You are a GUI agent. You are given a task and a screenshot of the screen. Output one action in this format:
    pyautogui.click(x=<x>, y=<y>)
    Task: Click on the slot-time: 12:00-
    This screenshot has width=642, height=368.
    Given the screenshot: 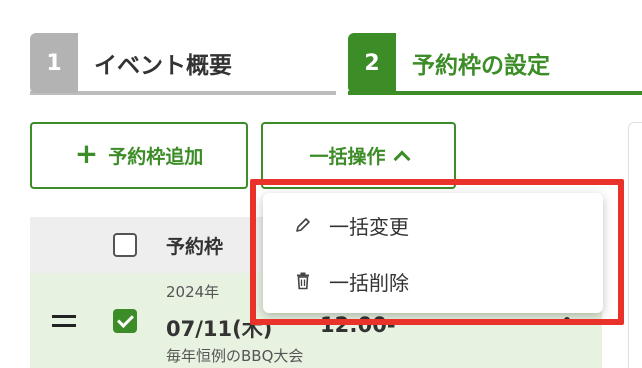 What is the action you would take?
    pyautogui.click(x=358, y=325)
    